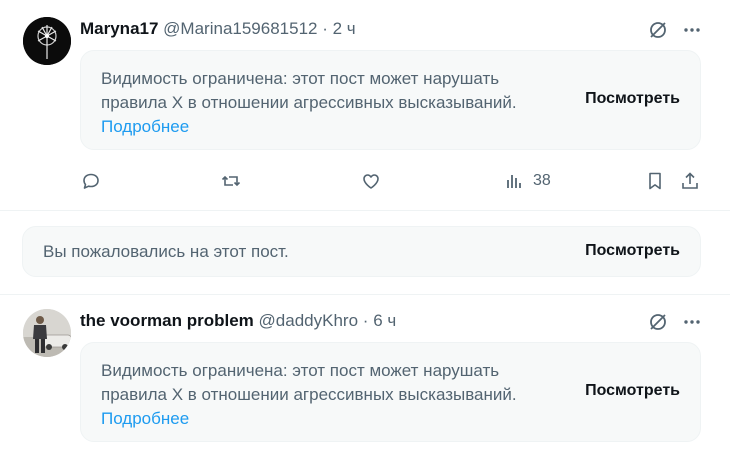 Image resolution: width=730 pixels, height=457 pixels. What do you see at coordinates (514, 181) in the screenshot?
I see `views-icon` at bounding box center [514, 181].